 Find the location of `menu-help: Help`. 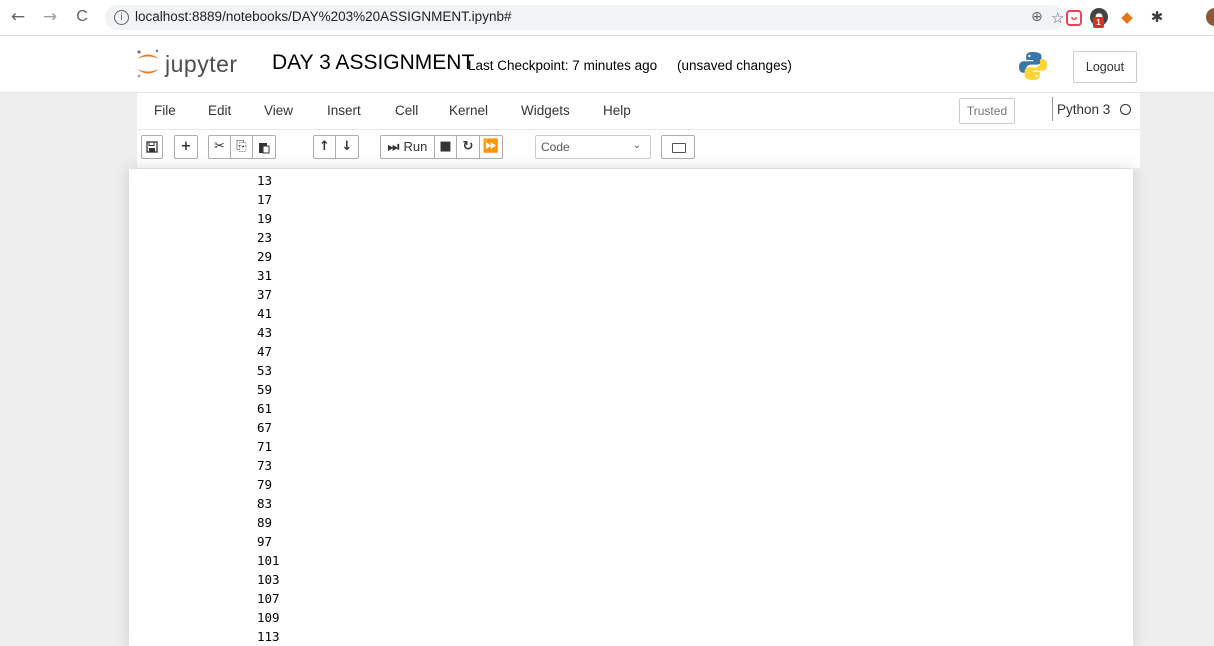

menu-help: Help is located at coordinates (617, 110).